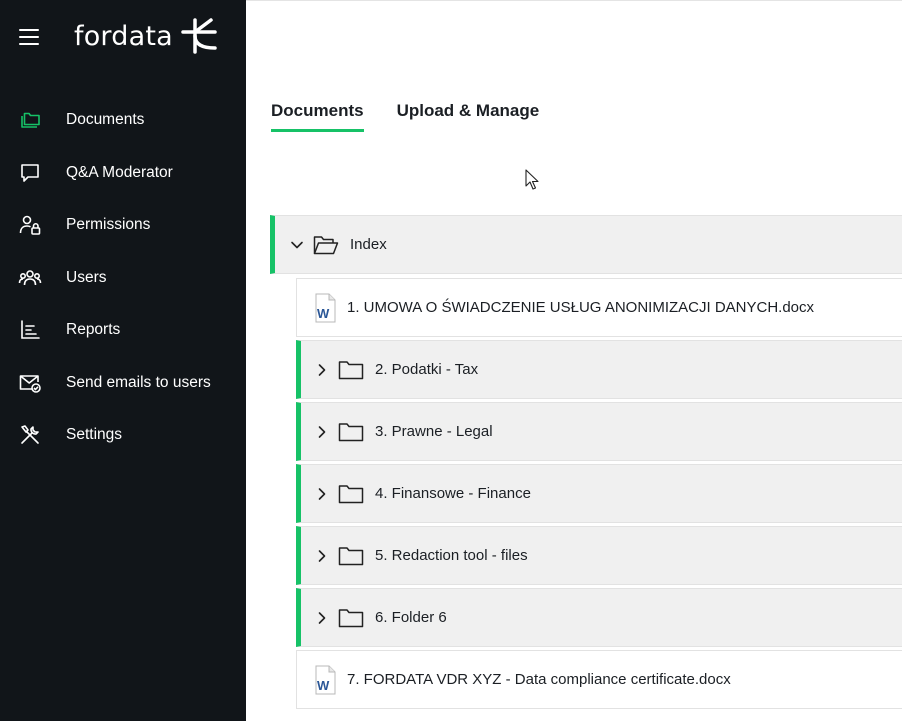  Describe the element at coordinates (108, 225) in the screenshot. I see `sidebar-item-label: Permissions` at that location.